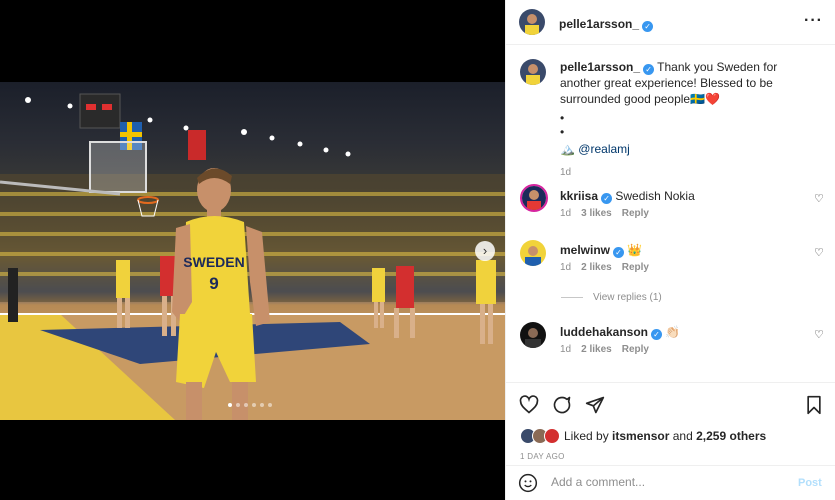 This screenshot has width=835, height=500. Describe the element at coordinates (672, 209) in the screenshot. I see `comment-item: kkriisa ✓ Swedish Nokia 1d 3 likes Reply ♡` at that location.